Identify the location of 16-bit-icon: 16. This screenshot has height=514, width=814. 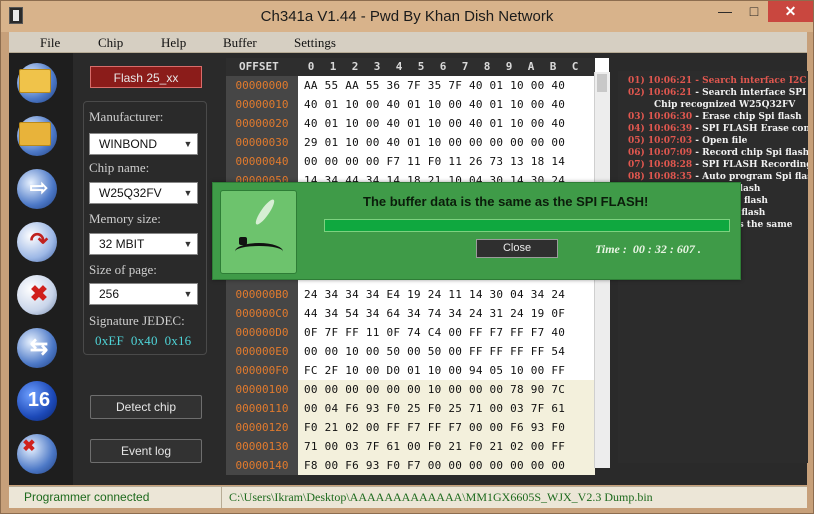
(39, 400).